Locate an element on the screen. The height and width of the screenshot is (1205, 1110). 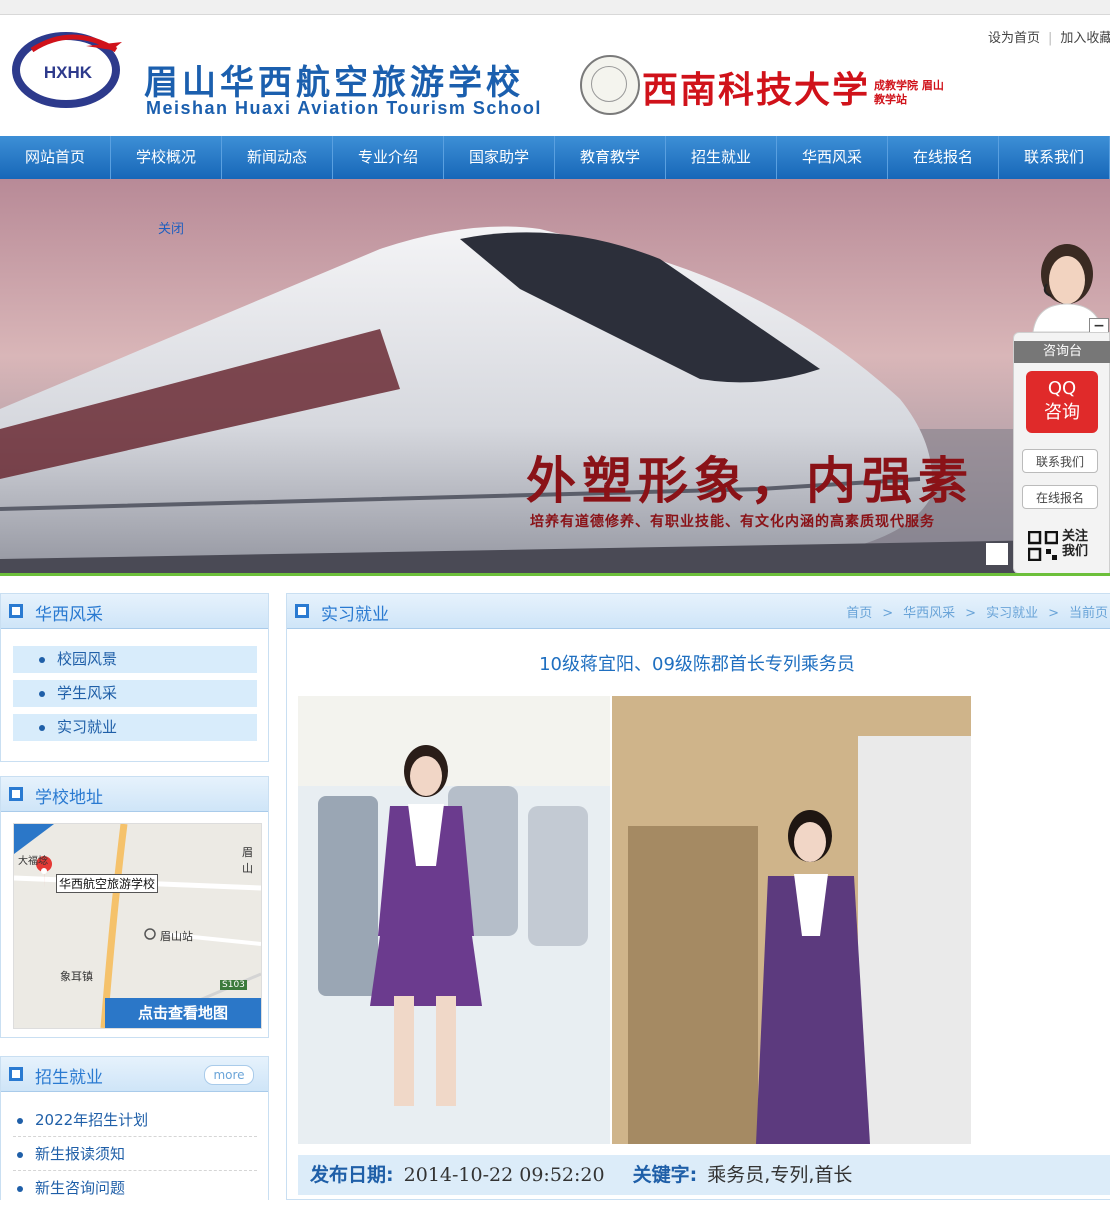
breadcrumb: 首页 > 华西风采 > 实习就业 > 当前页 is located at coordinates (977, 613).